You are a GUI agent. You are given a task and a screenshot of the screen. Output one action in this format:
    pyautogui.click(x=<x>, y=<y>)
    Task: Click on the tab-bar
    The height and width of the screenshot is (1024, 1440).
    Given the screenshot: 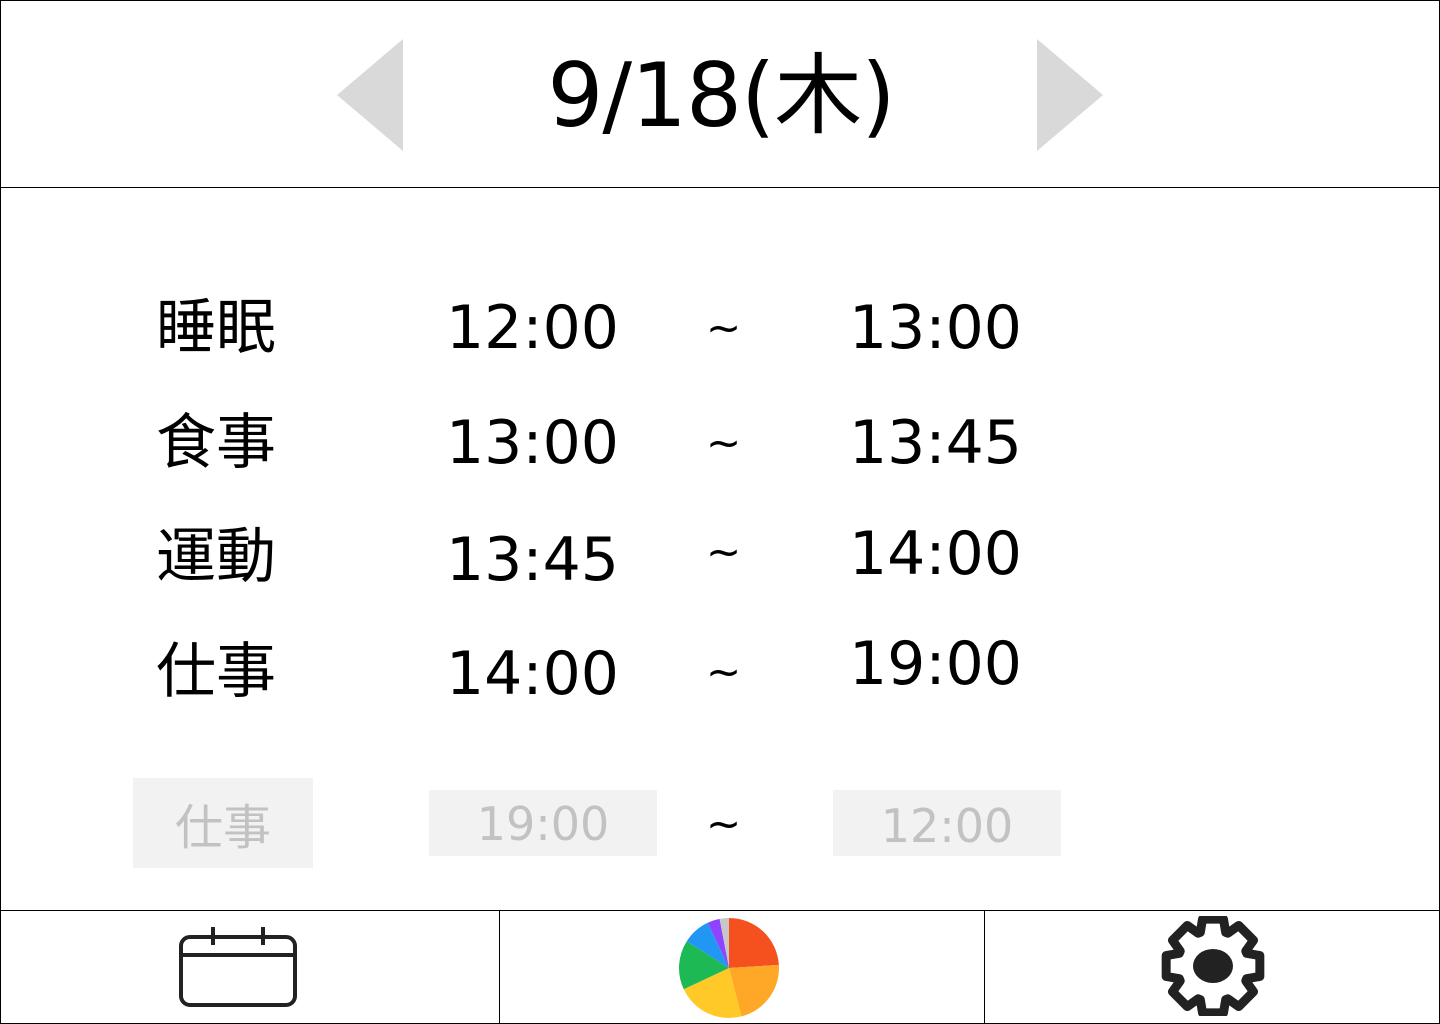 What is the action you would take?
    pyautogui.click(x=720, y=967)
    